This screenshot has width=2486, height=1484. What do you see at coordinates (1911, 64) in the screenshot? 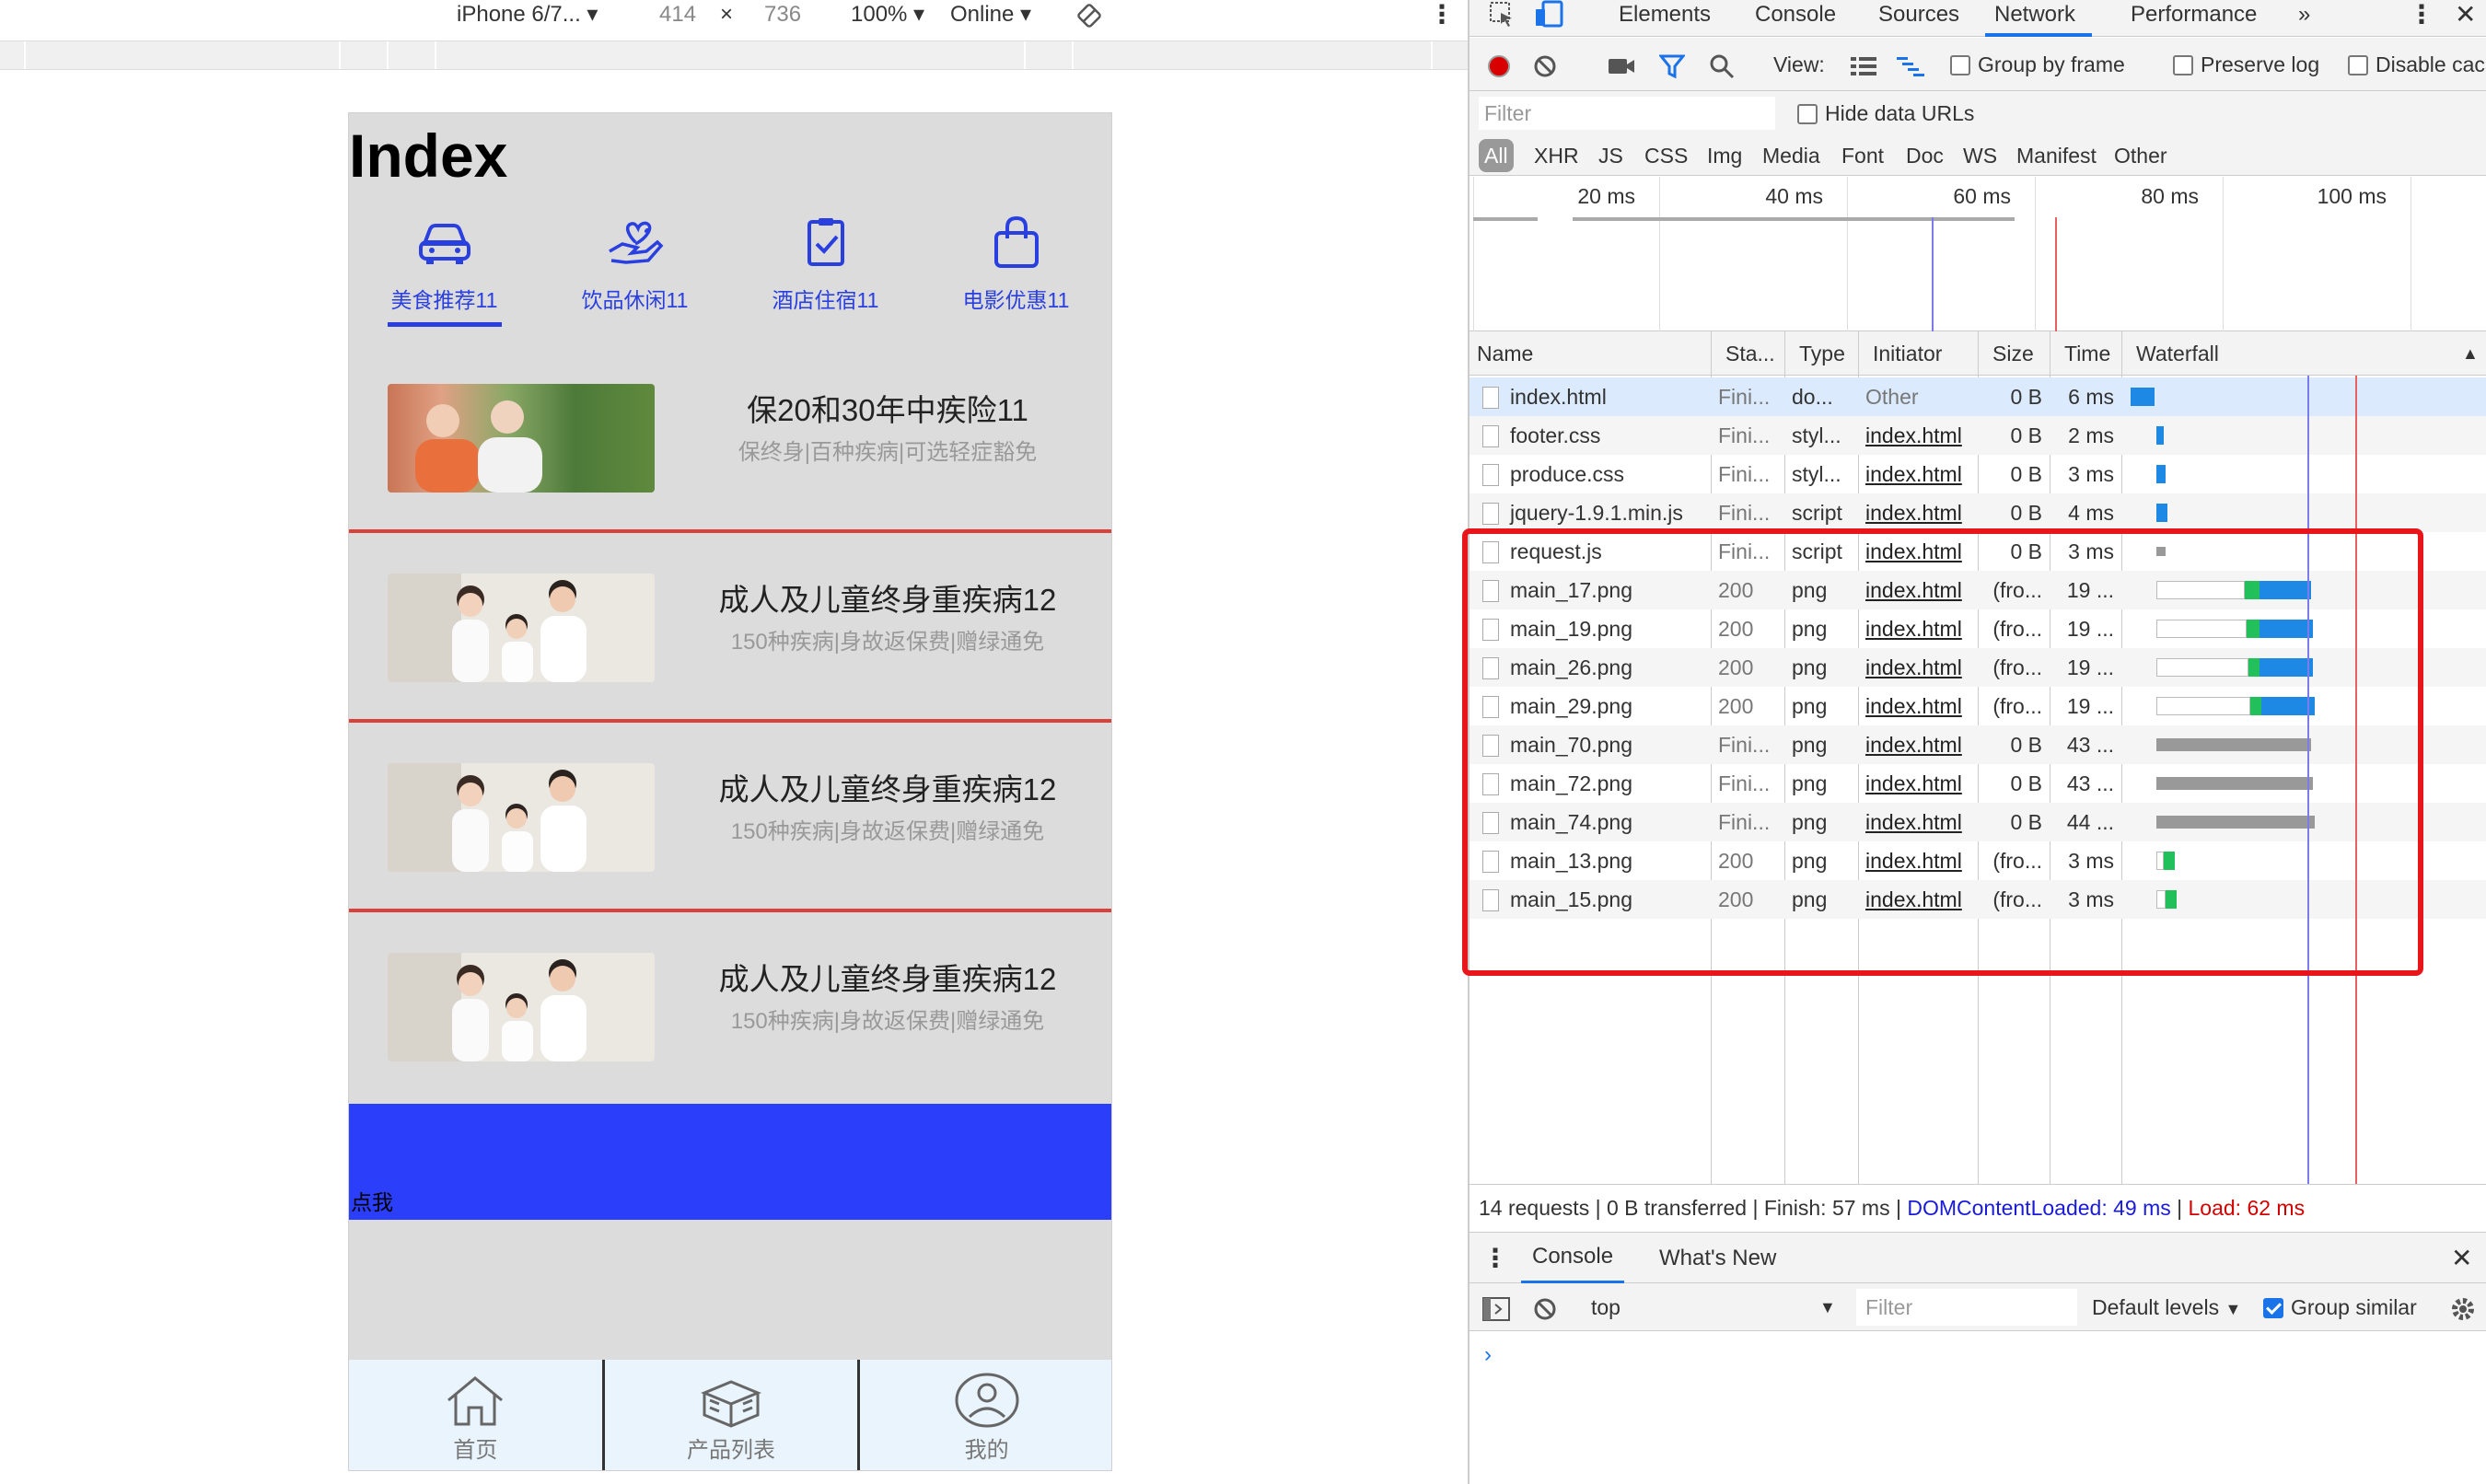
I see `waterfall-overview-icon` at bounding box center [1911, 64].